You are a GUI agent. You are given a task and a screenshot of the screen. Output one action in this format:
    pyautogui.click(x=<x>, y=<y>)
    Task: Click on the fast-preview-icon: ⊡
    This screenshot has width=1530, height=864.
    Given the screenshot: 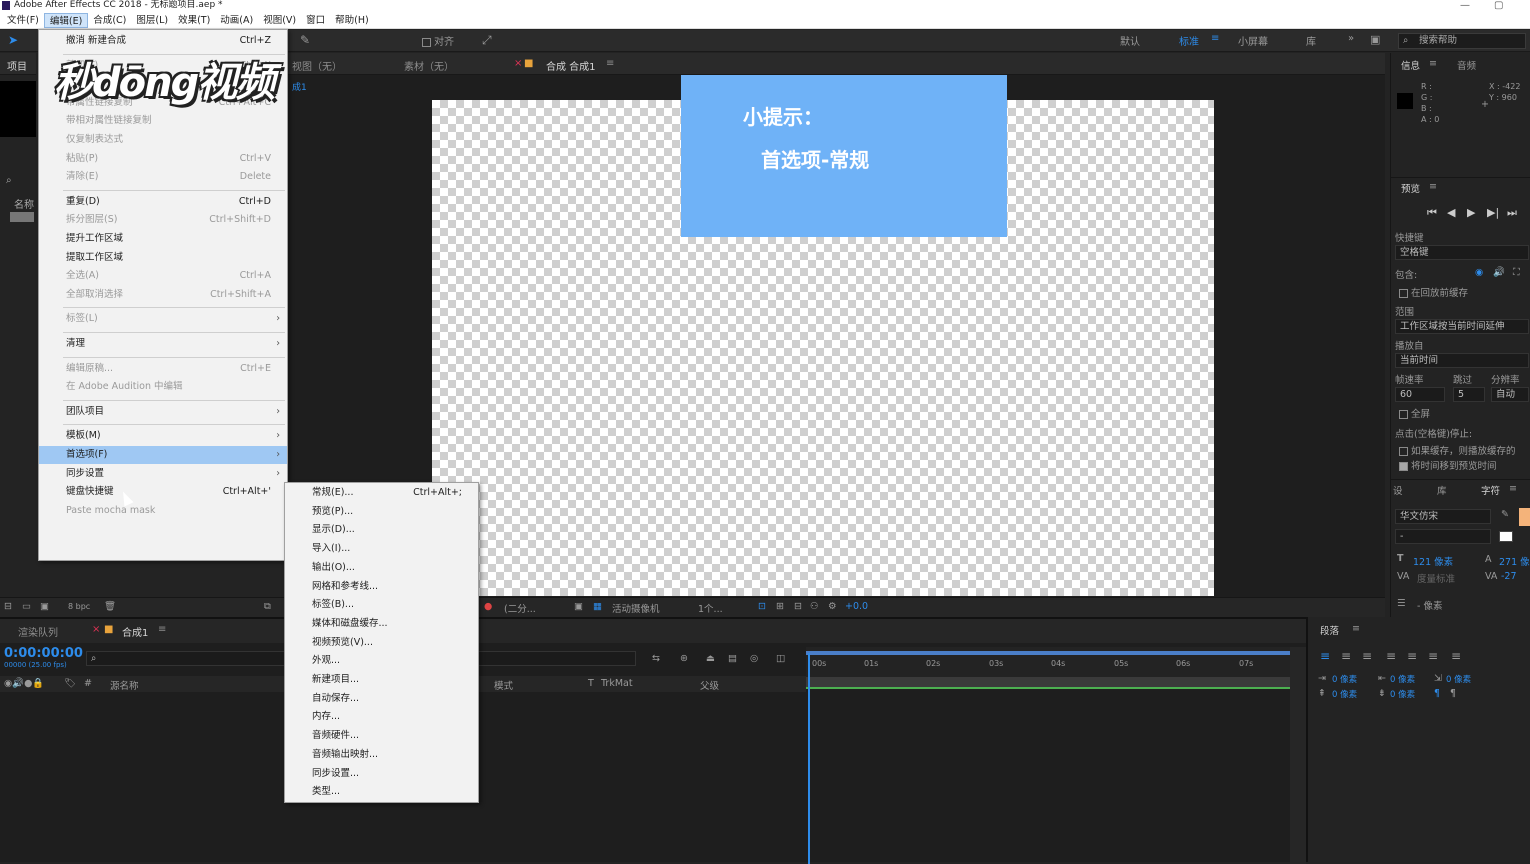 What is the action you would take?
    pyautogui.click(x=762, y=606)
    